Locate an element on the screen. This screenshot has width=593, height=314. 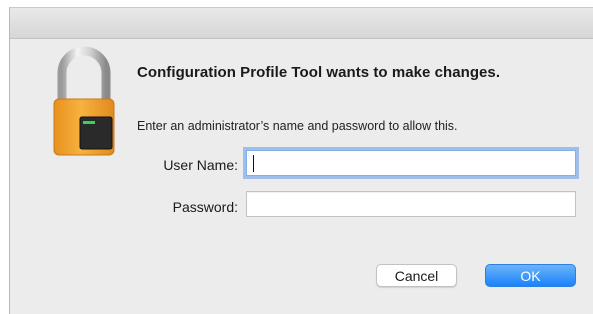
ok-button: OK is located at coordinates (530, 275).